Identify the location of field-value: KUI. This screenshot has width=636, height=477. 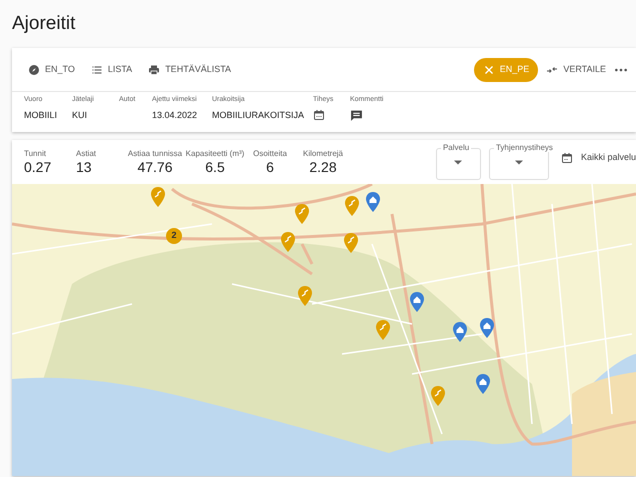
(80, 115).